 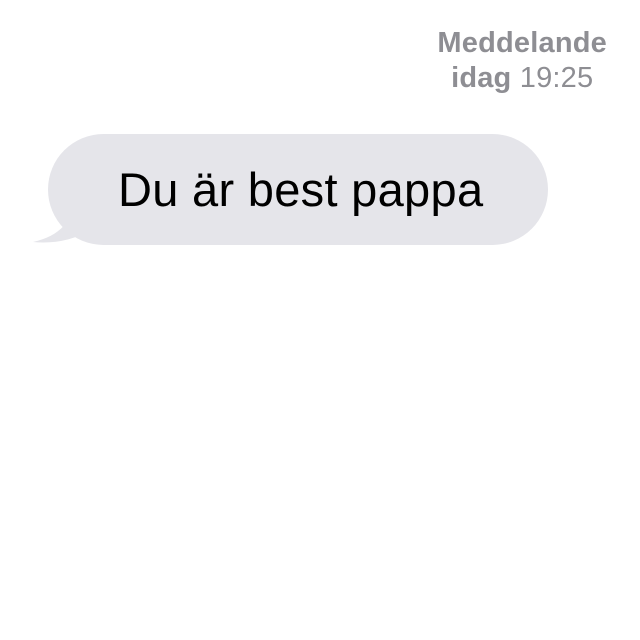 What do you see at coordinates (481, 78) in the screenshot?
I see `day-label: idag` at bounding box center [481, 78].